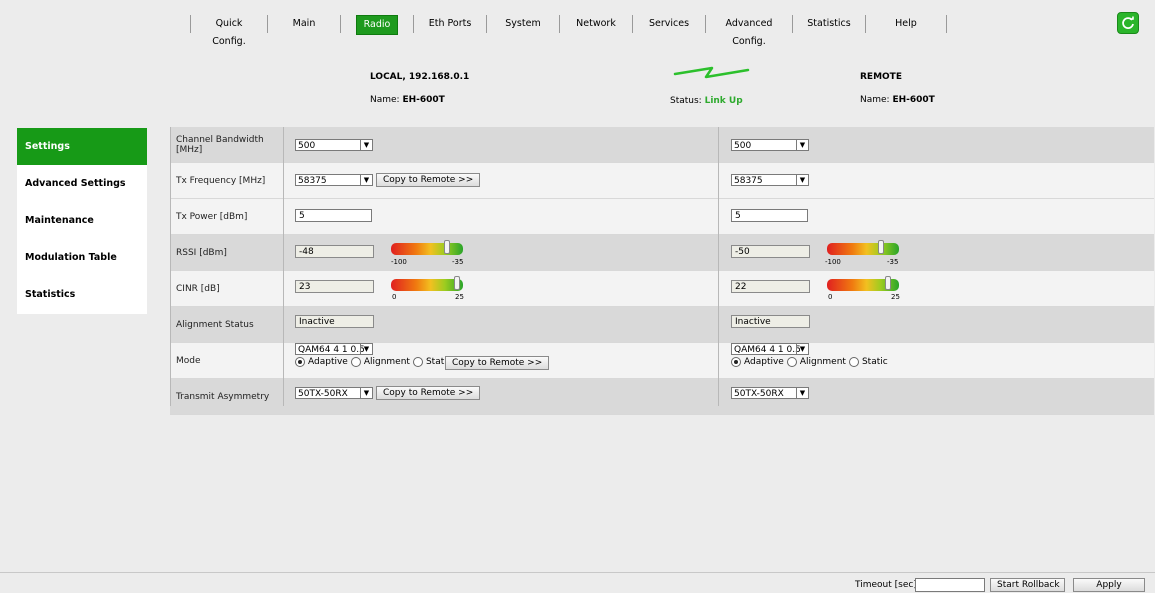 Image resolution: width=1155 pixels, height=593 pixels. I want to click on link-status: Status: Link Up, so click(706, 101).